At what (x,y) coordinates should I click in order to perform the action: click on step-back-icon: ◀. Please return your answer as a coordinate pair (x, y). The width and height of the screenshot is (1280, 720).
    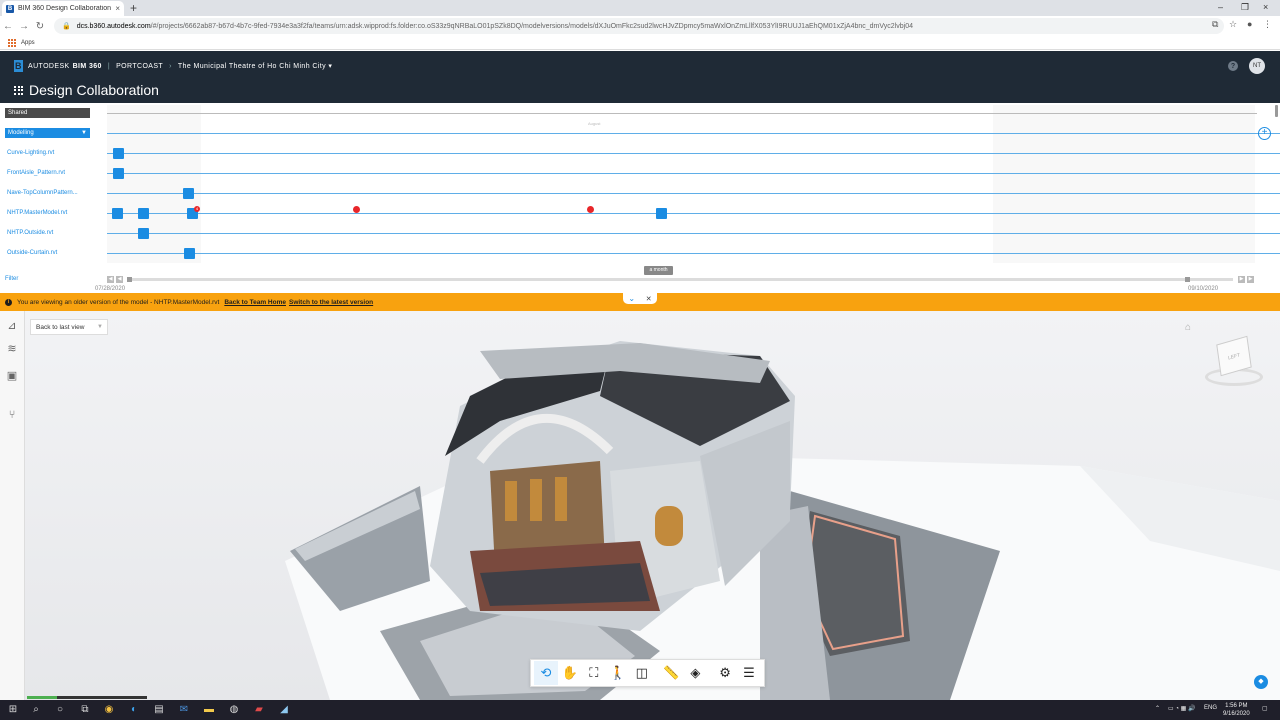
    Looking at the image, I should click on (119, 279).